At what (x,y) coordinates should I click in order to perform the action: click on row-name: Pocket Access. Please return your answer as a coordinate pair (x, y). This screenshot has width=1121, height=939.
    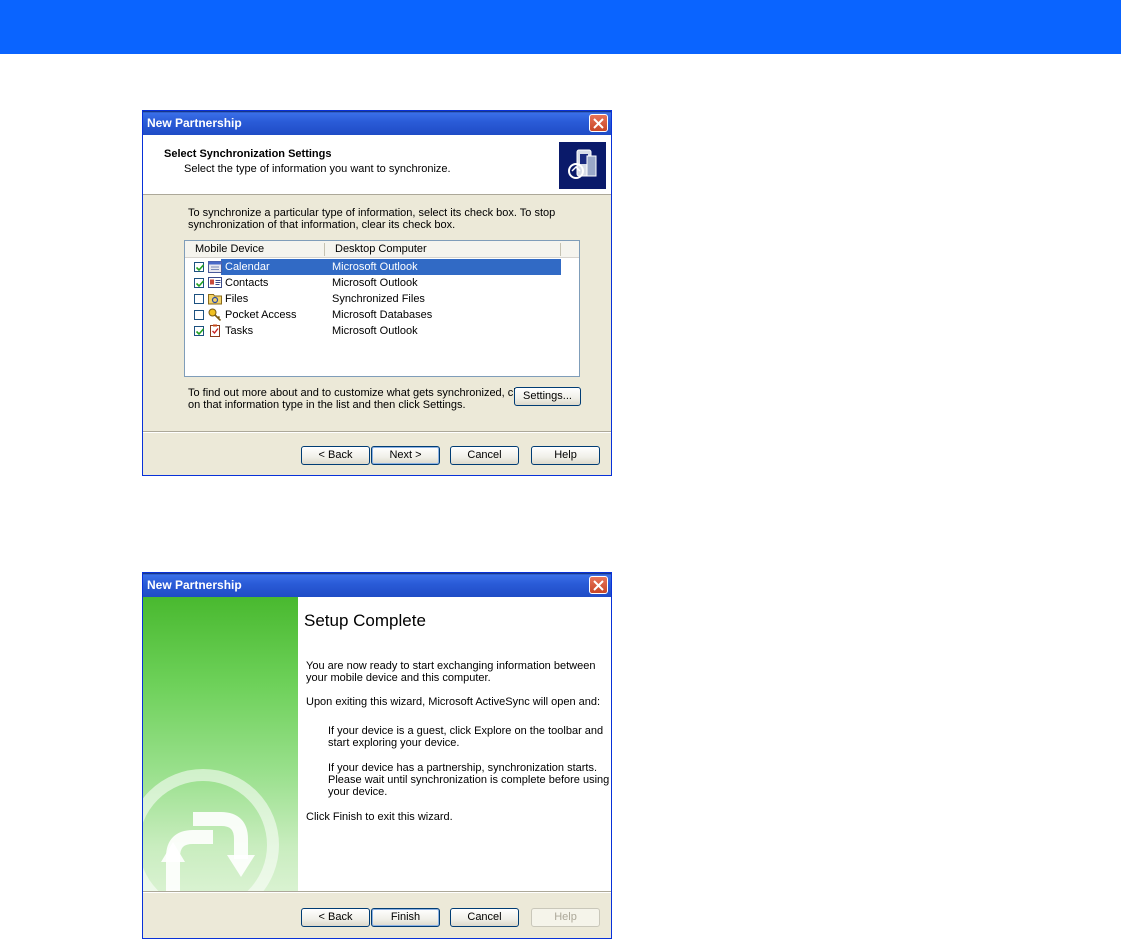
    Looking at the image, I should click on (261, 315).